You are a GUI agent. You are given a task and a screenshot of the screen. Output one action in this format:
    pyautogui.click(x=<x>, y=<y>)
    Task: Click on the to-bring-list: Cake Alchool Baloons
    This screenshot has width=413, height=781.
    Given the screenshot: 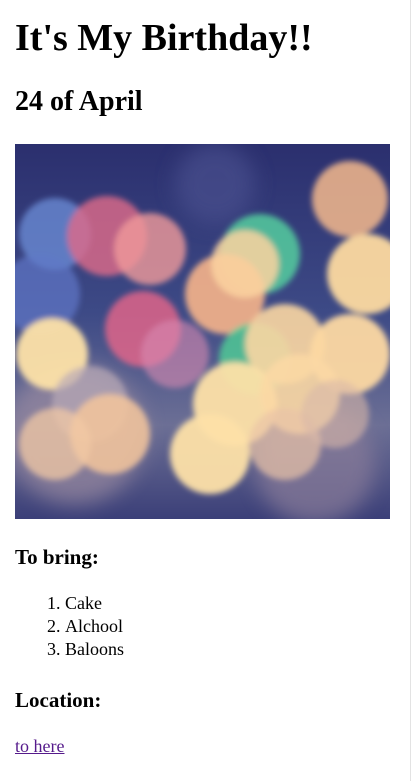 What is the action you would take?
    pyautogui.click(x=69, y=626)
    